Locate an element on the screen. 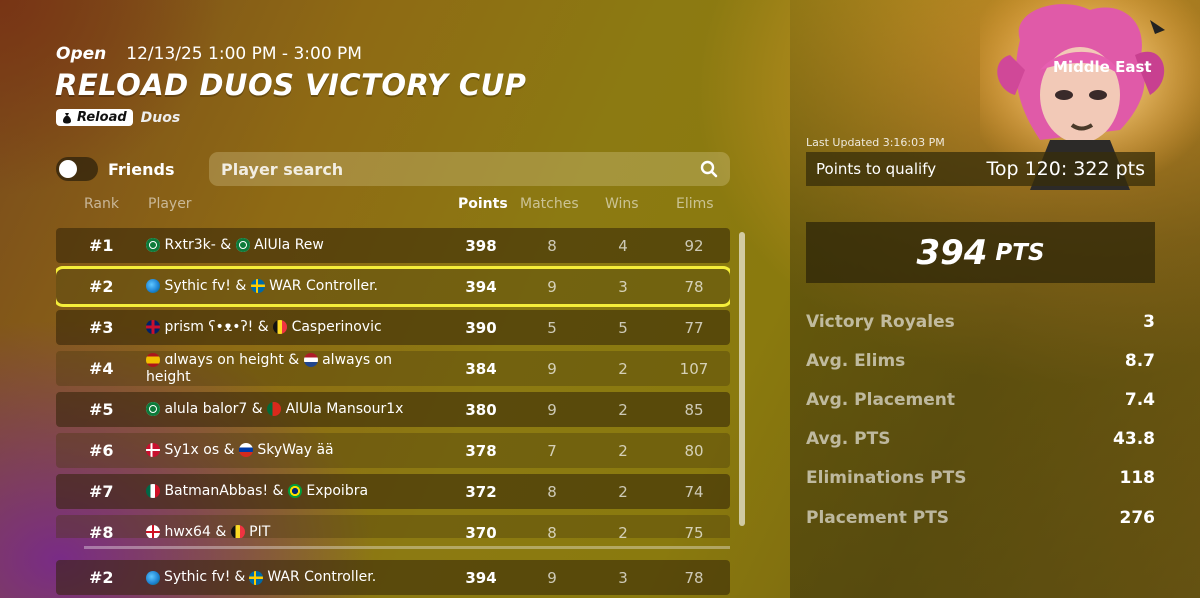  col-wins: Wins is located at coordinates (622, 204).